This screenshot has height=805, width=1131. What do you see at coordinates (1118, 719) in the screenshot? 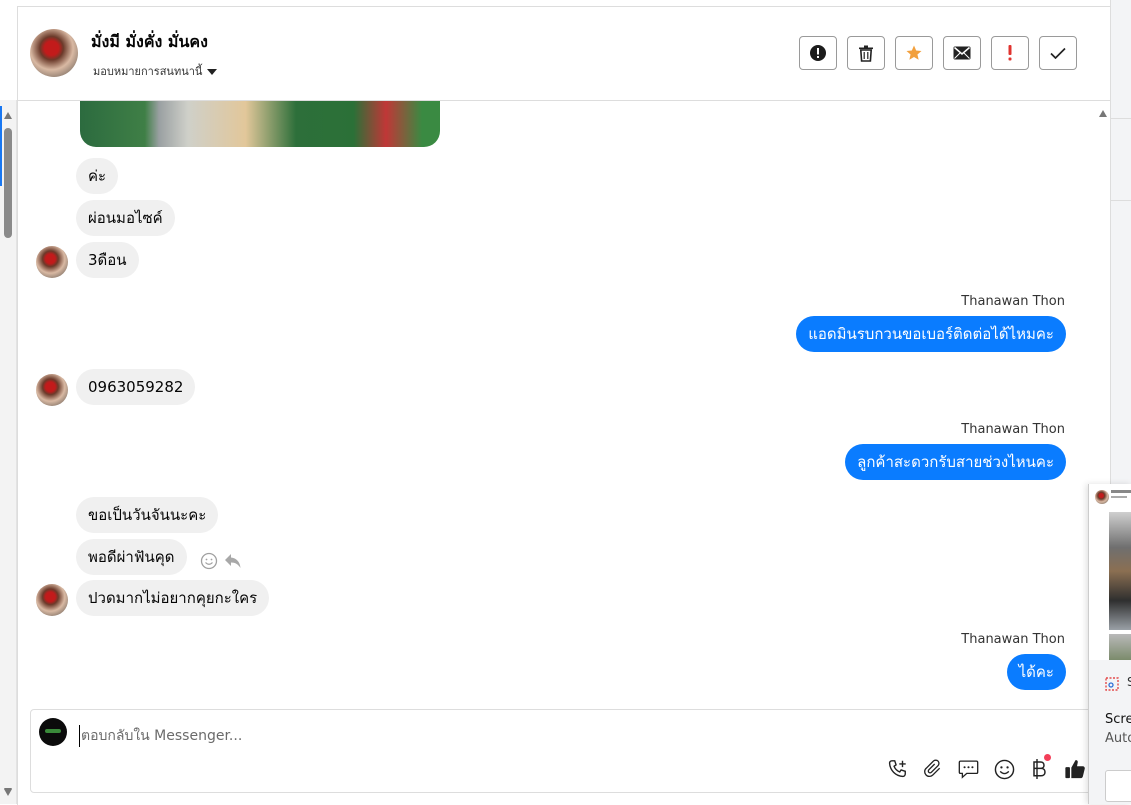
I see `popup-line1: Scre` at bounding box center [1118, 719].